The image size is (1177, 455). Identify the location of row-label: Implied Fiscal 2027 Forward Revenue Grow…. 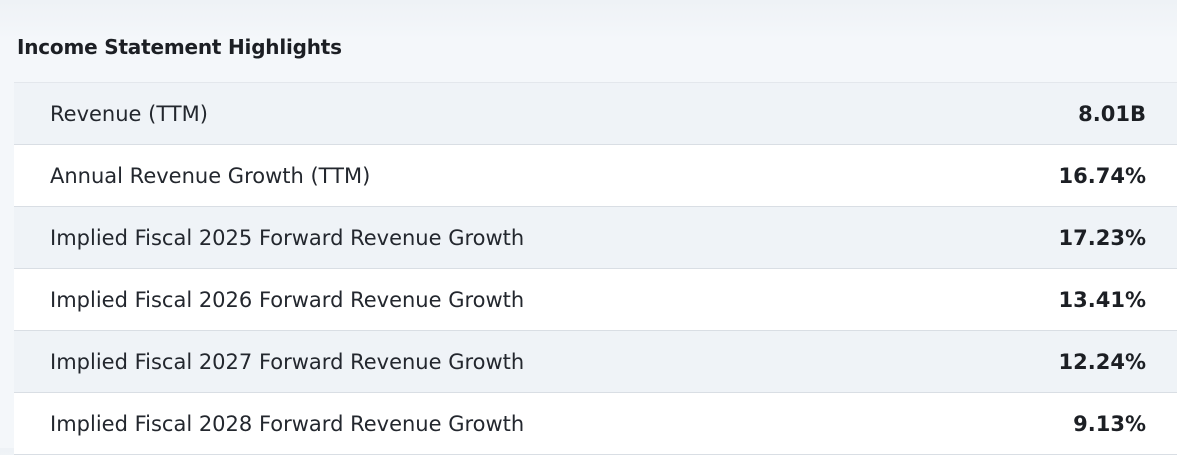
(287, 361).